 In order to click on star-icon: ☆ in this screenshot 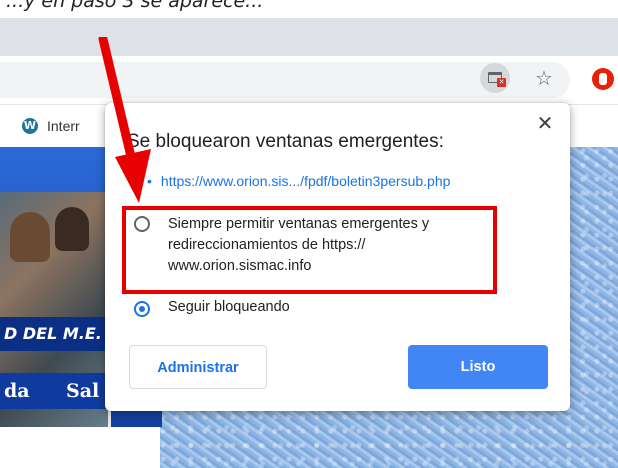, I will do `click(544, 78)`.